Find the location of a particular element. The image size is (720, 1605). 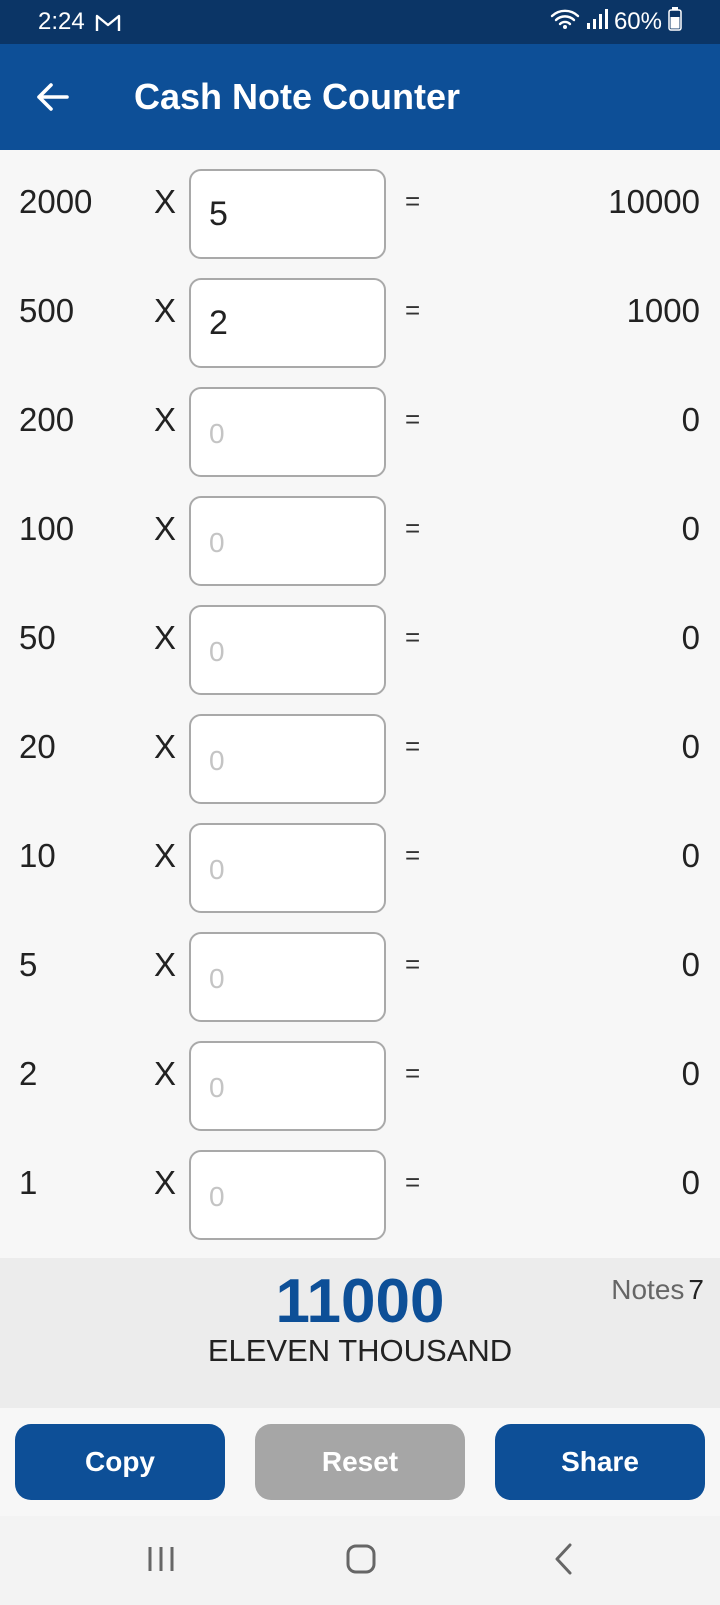

denomination-row: 5 X = 0 is located at coordinates (360, 967).